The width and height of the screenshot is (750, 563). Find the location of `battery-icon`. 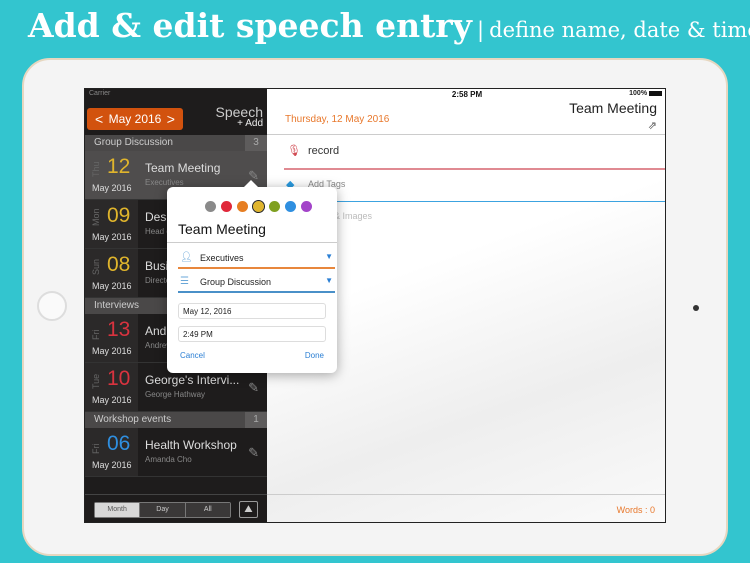

battery-icon is located at coordinates (655, 93).